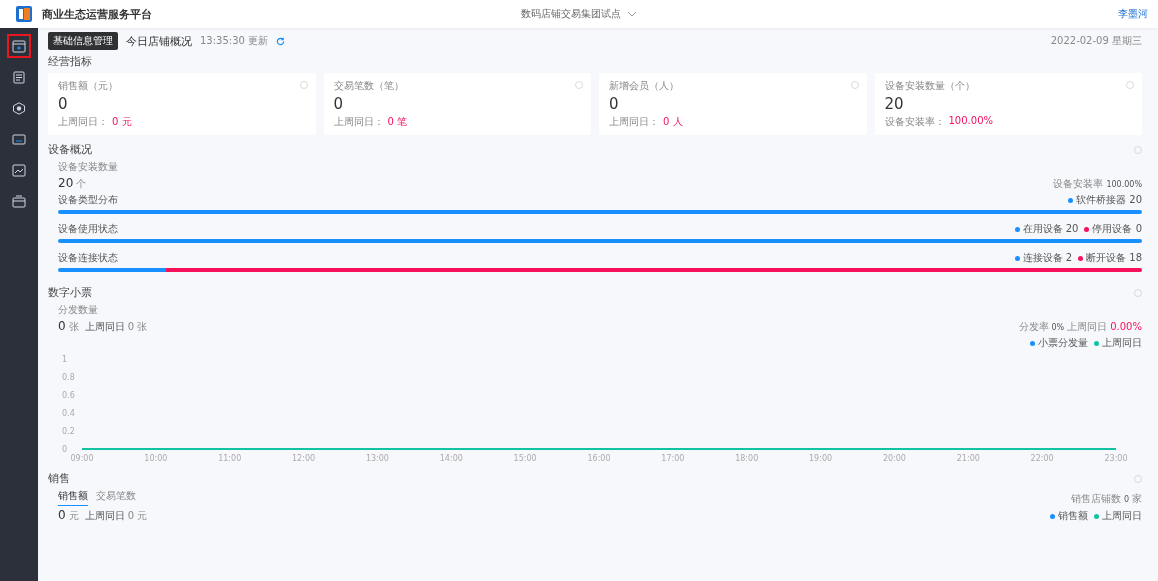  Describe the element at coordinates (747, 458) in the screenshot. I see `axis-label: 18:00` at that location.